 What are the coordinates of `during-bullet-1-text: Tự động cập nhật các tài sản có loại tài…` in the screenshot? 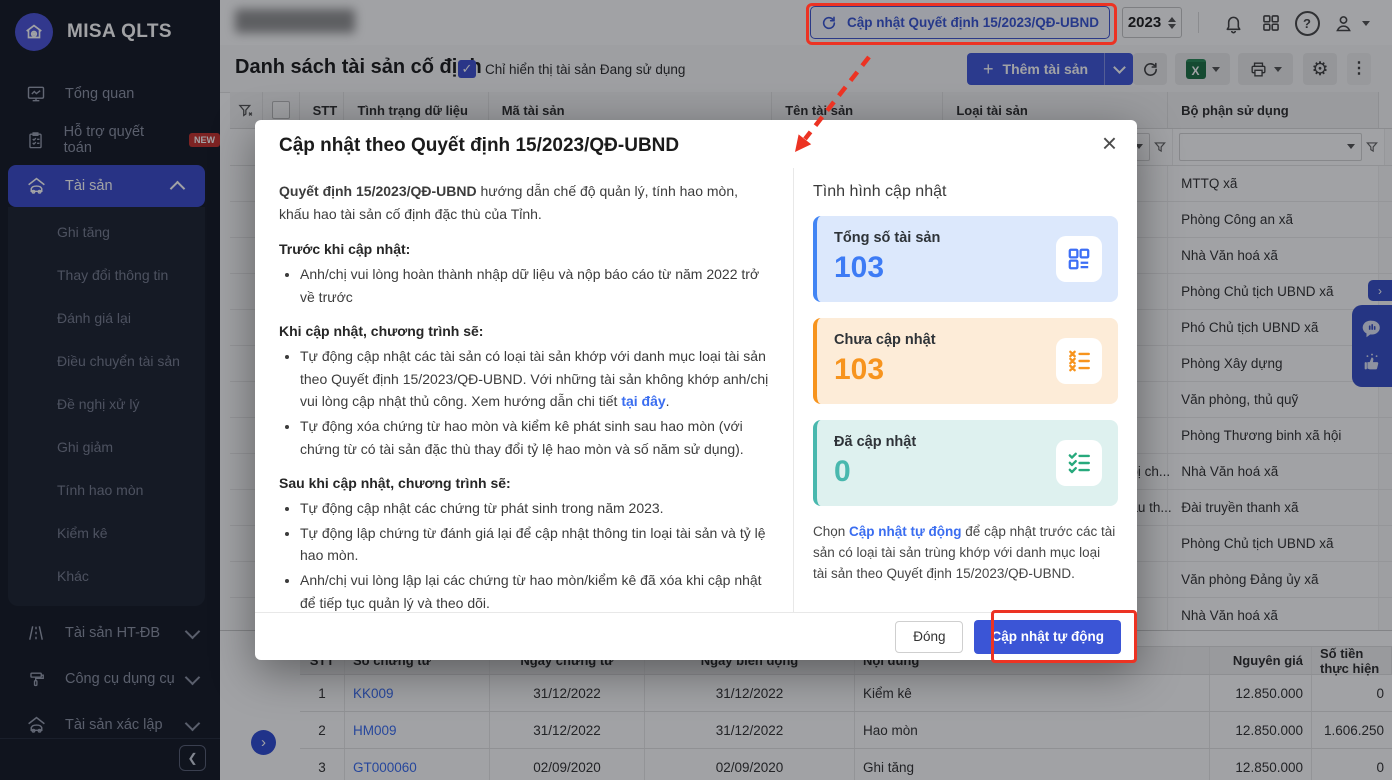 It's located at (534, 379).